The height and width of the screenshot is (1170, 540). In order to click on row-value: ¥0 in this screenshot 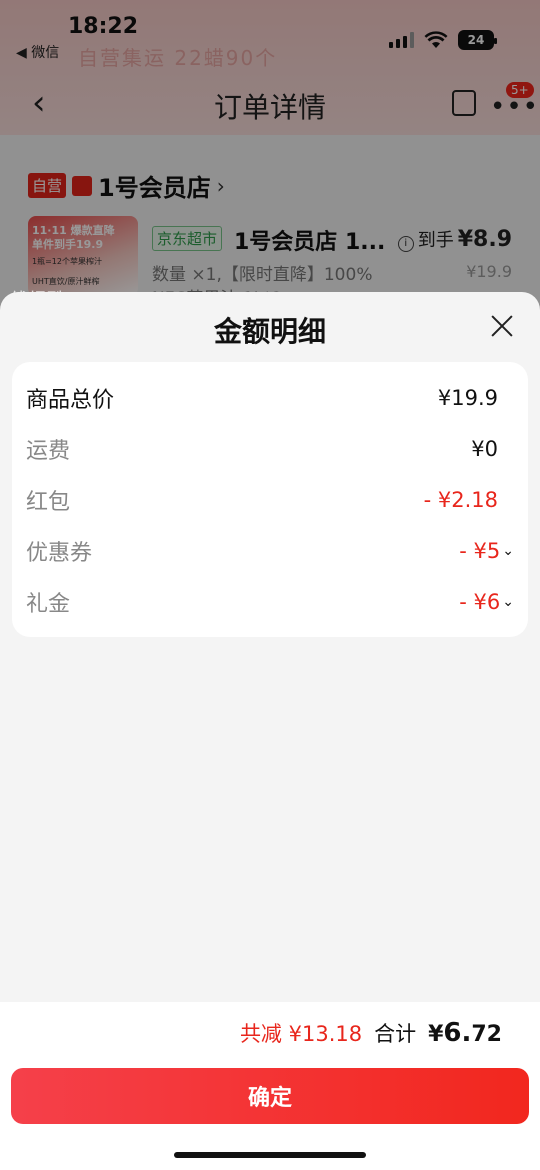, I will do `click(492, 449)`.